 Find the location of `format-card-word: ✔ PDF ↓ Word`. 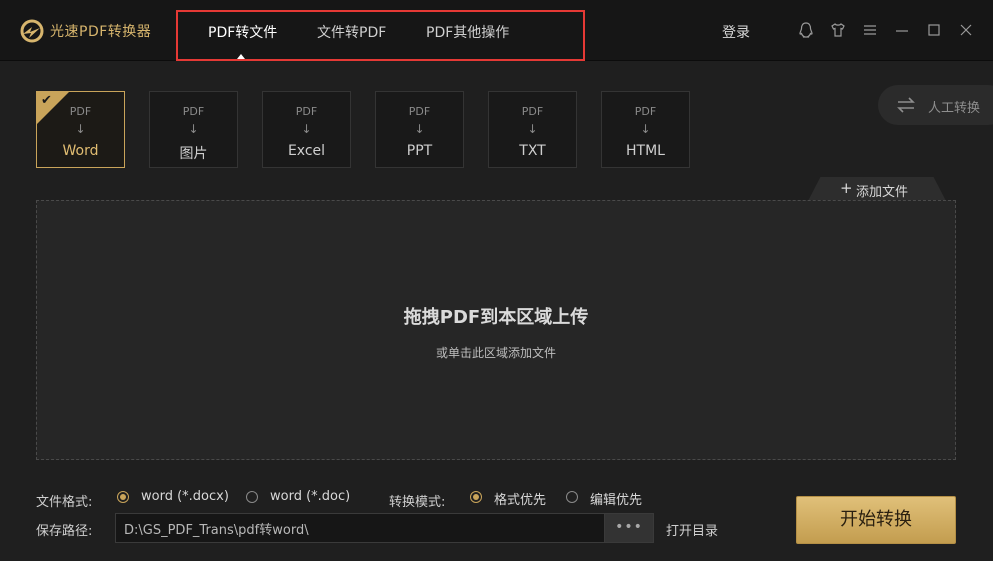

format-card-word: ✔ PDF ↓ Word is located at coordinates (80, 129).